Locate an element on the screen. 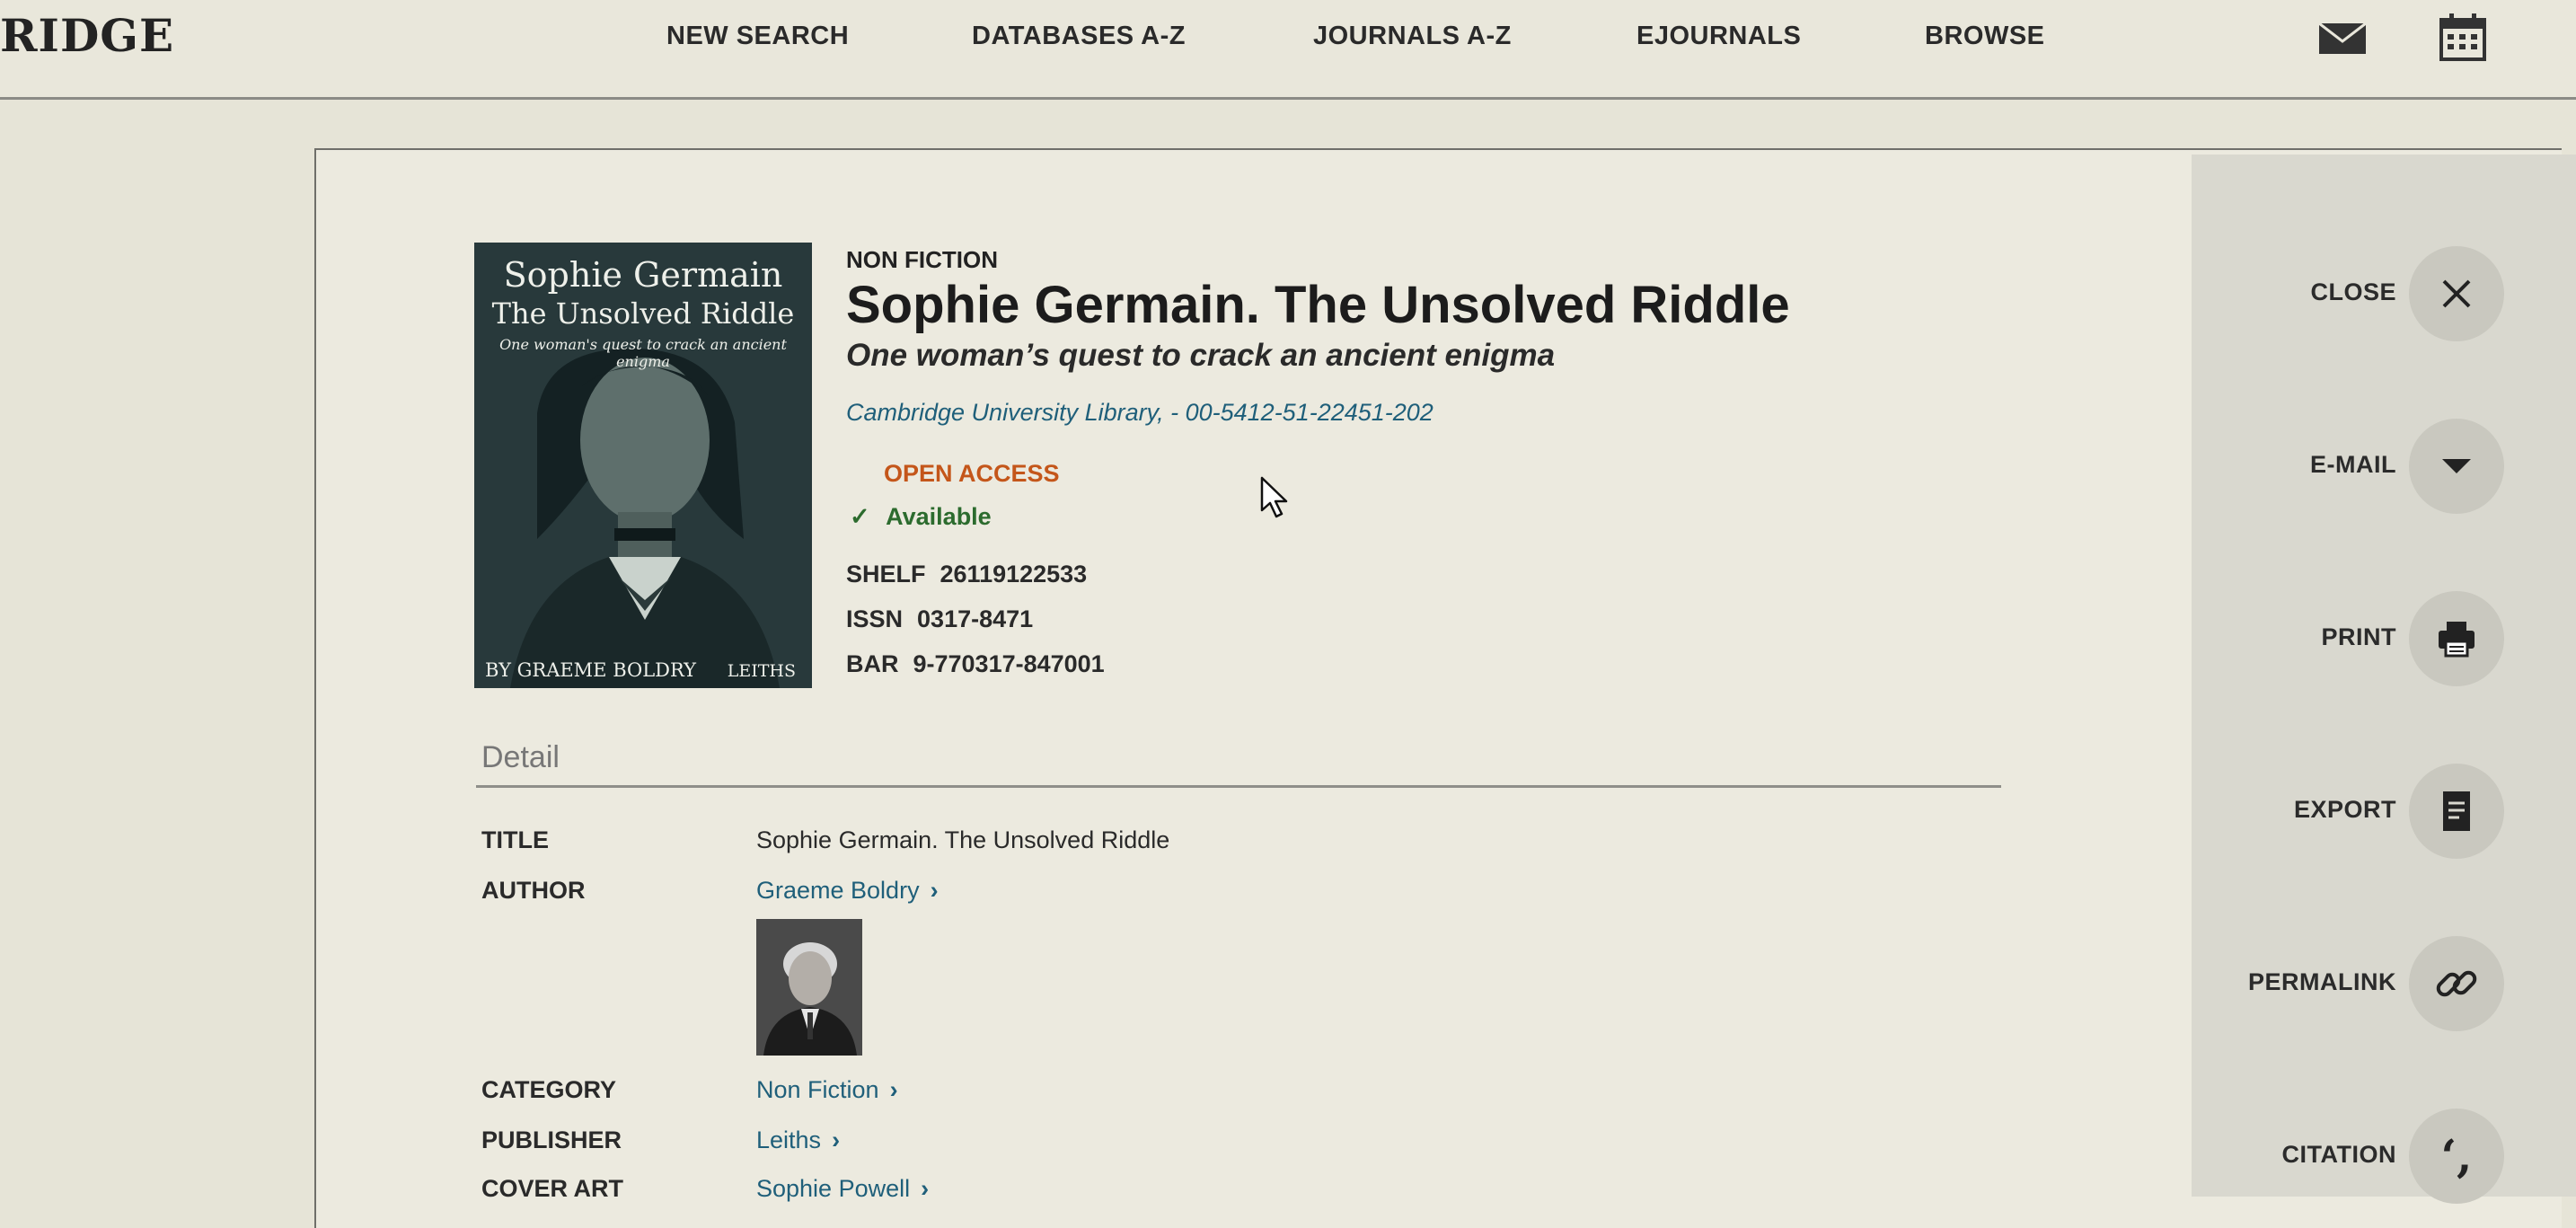  bar-value: 9-770317-847001 is located at coordinates (1009, 663).